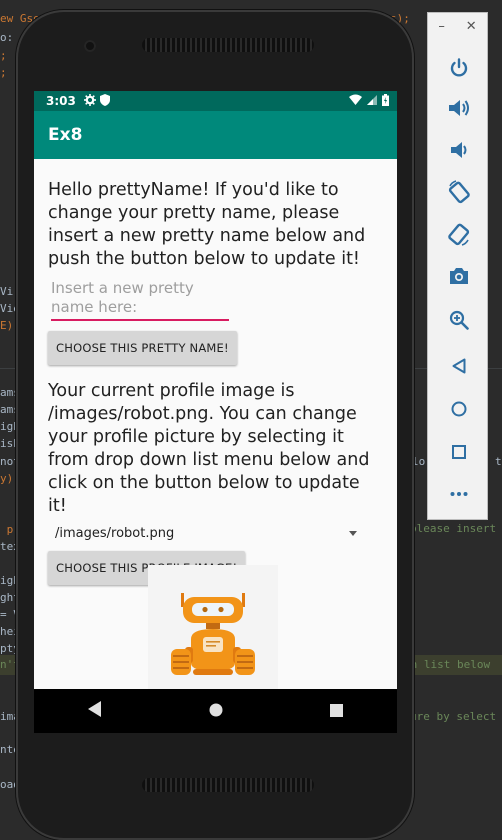 Image resolution: width=502 pixels, height=840 pixels. I want to click on home-icon, so click(458, 409).